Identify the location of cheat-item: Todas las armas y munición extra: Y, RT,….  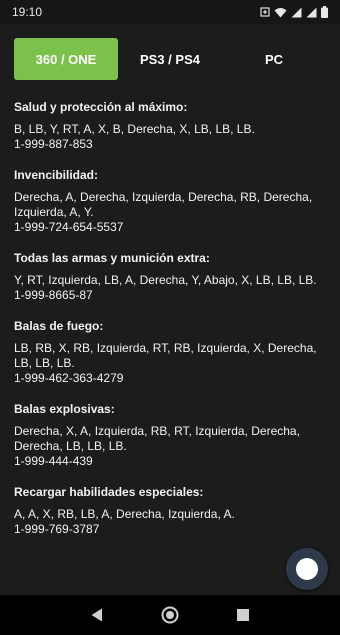
(171, 277).